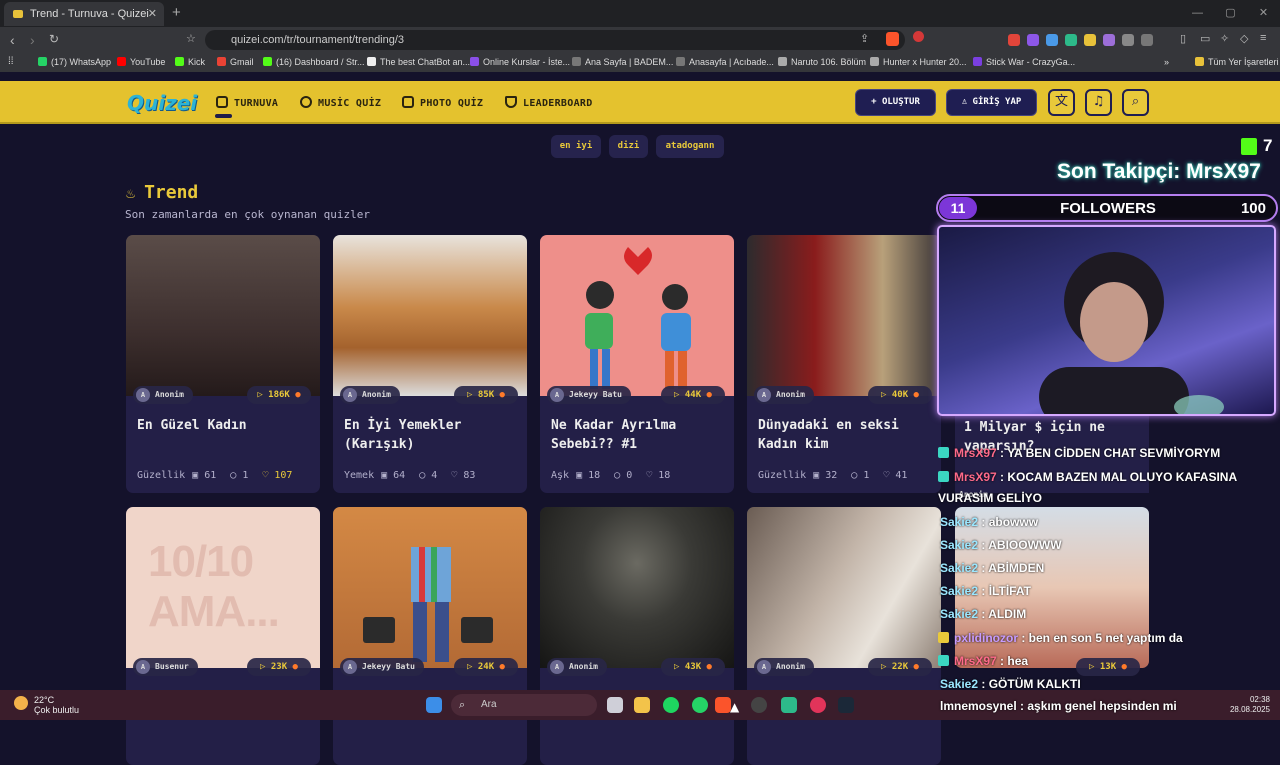  I want to click on task-view-icon, so click(615, 705).